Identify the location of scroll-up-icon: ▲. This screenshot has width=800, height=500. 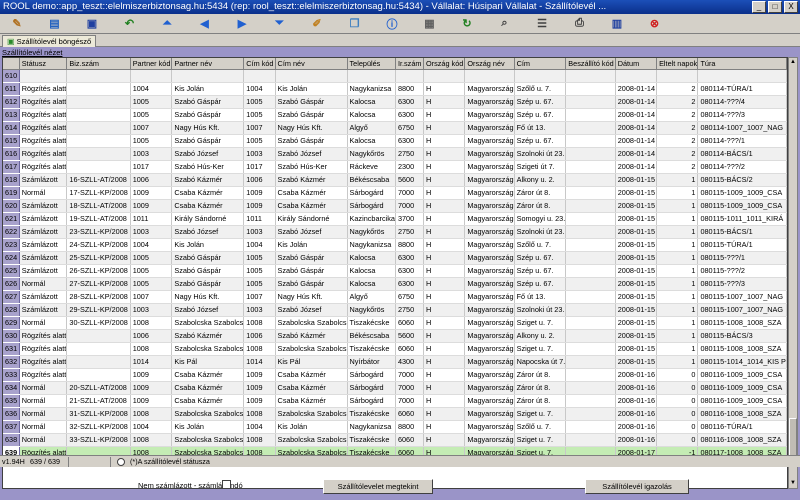
(793, 62).